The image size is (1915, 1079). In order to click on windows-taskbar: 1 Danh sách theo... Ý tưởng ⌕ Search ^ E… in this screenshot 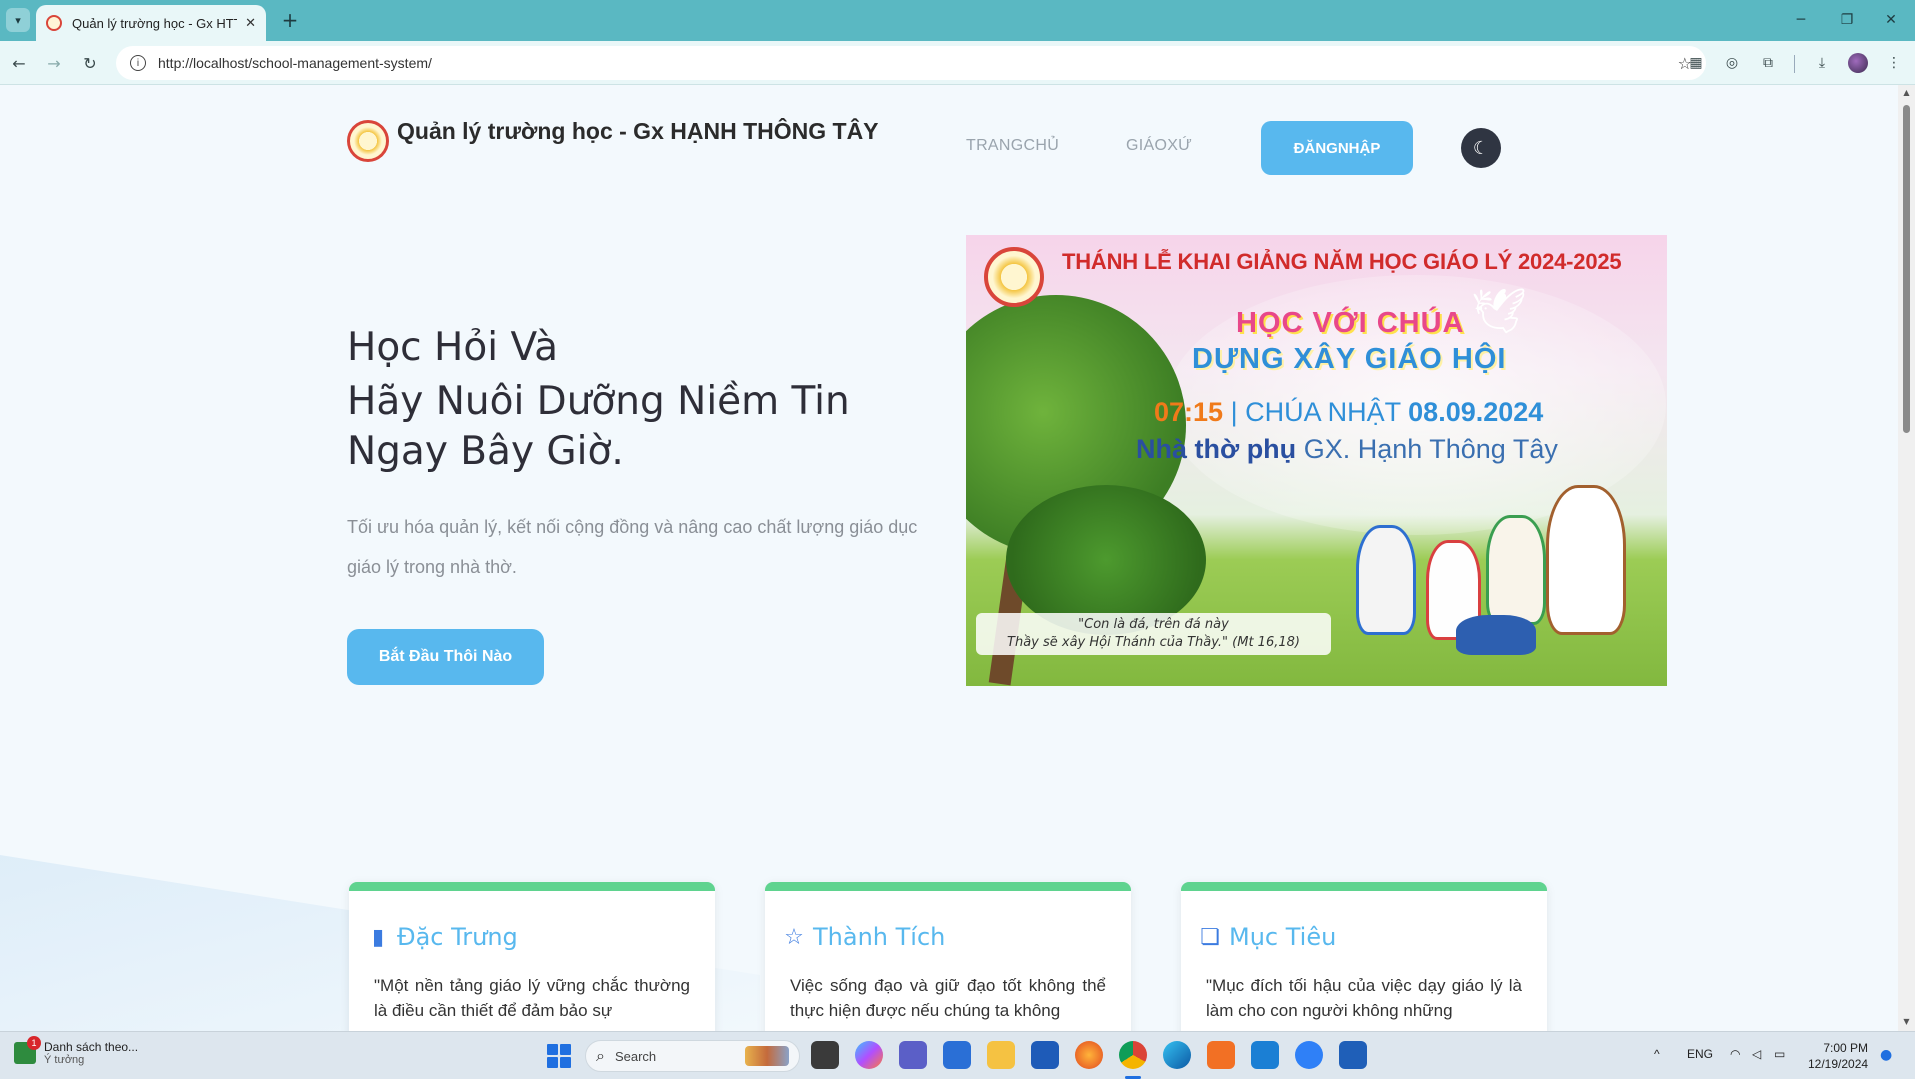, I will do `click(957, 1055)`.